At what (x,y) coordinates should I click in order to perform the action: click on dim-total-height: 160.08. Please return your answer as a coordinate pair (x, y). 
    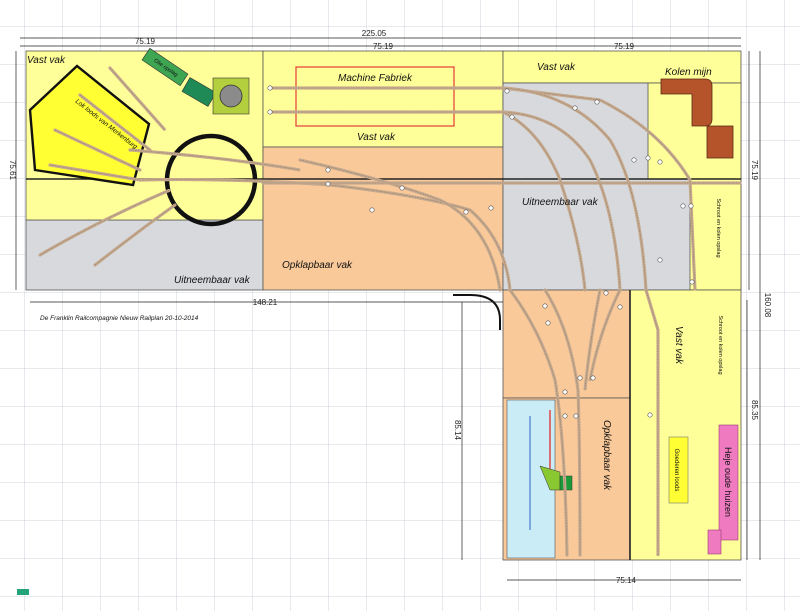
    Looking at the image, I should click on (767, 305).